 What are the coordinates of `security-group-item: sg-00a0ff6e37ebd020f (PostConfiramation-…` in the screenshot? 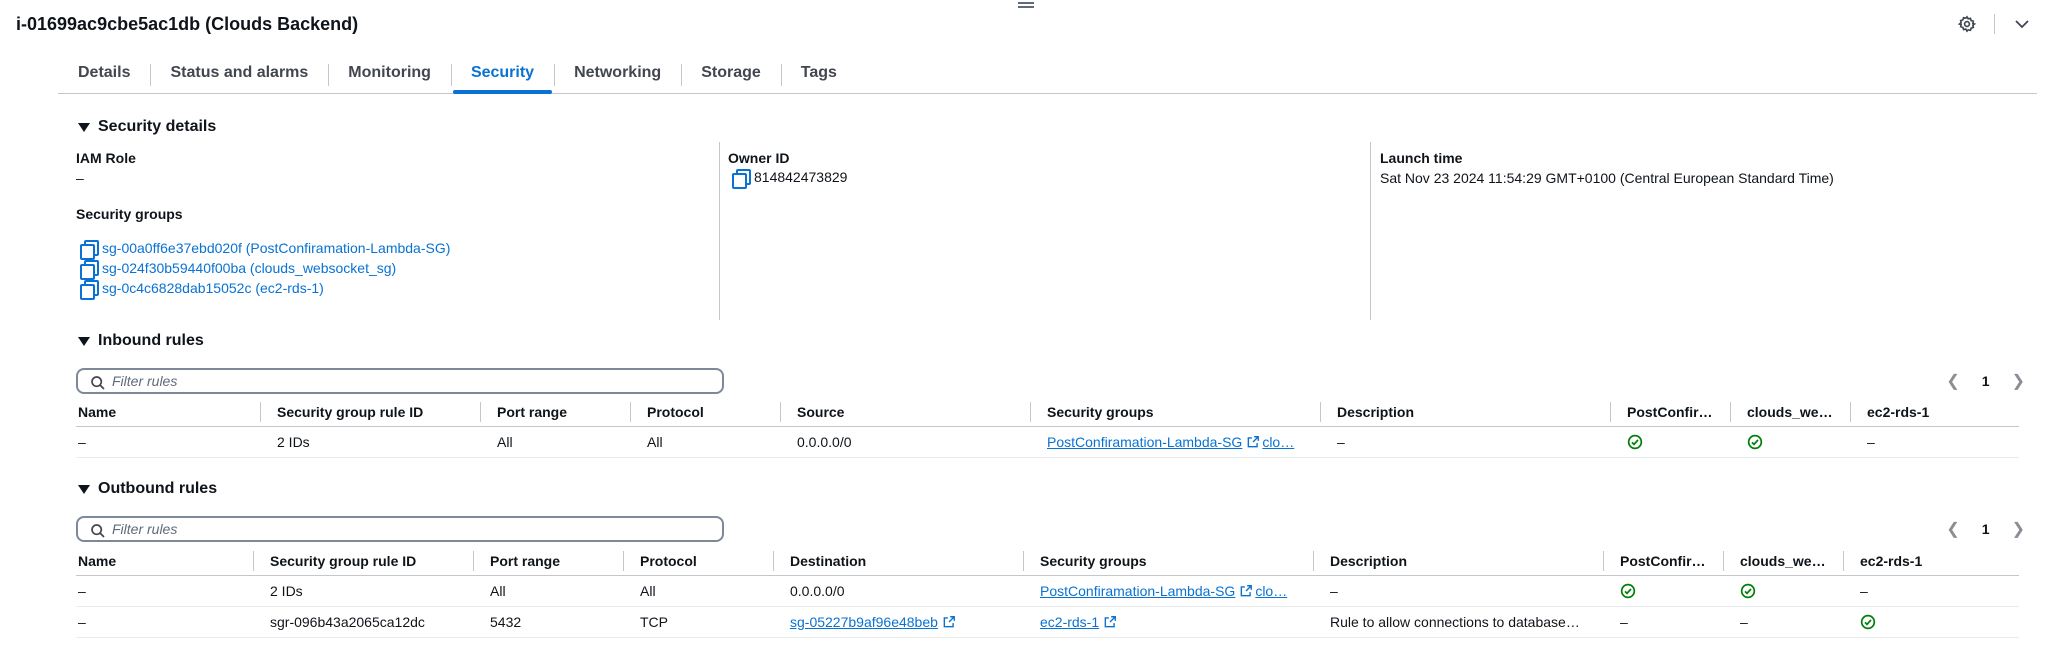 It's located at (265, 250).